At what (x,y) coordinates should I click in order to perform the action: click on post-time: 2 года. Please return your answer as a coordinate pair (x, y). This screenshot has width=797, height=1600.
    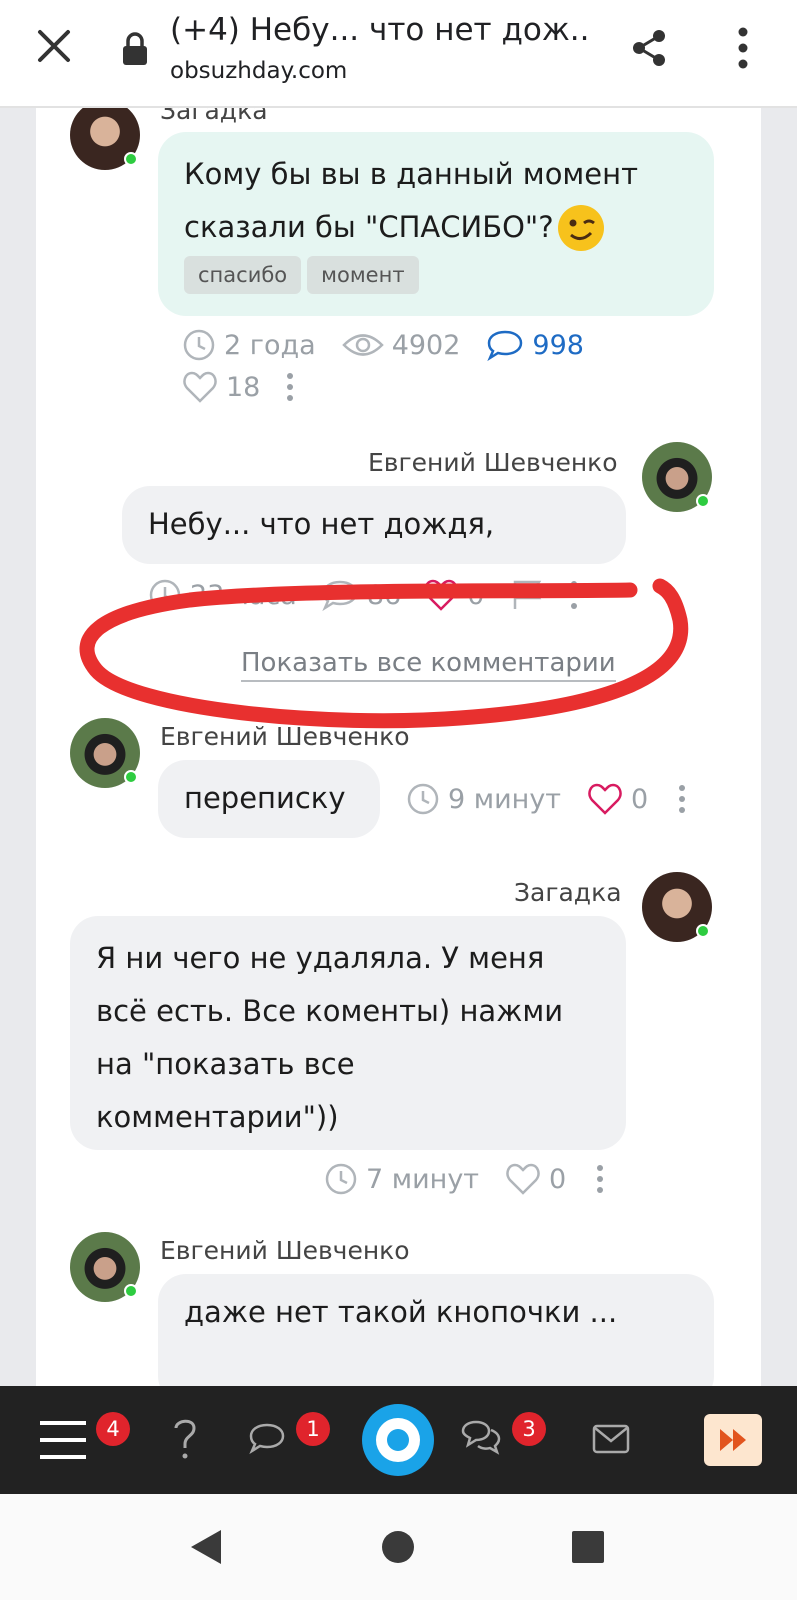
    Looking at the image, I should click on (270, 345).